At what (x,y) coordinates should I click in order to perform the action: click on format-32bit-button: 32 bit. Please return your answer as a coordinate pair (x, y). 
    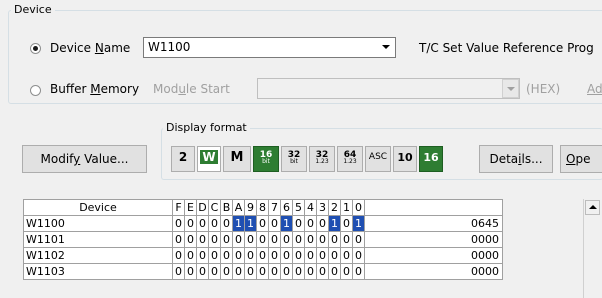
    Looking at the image, I should click on (294, 159).